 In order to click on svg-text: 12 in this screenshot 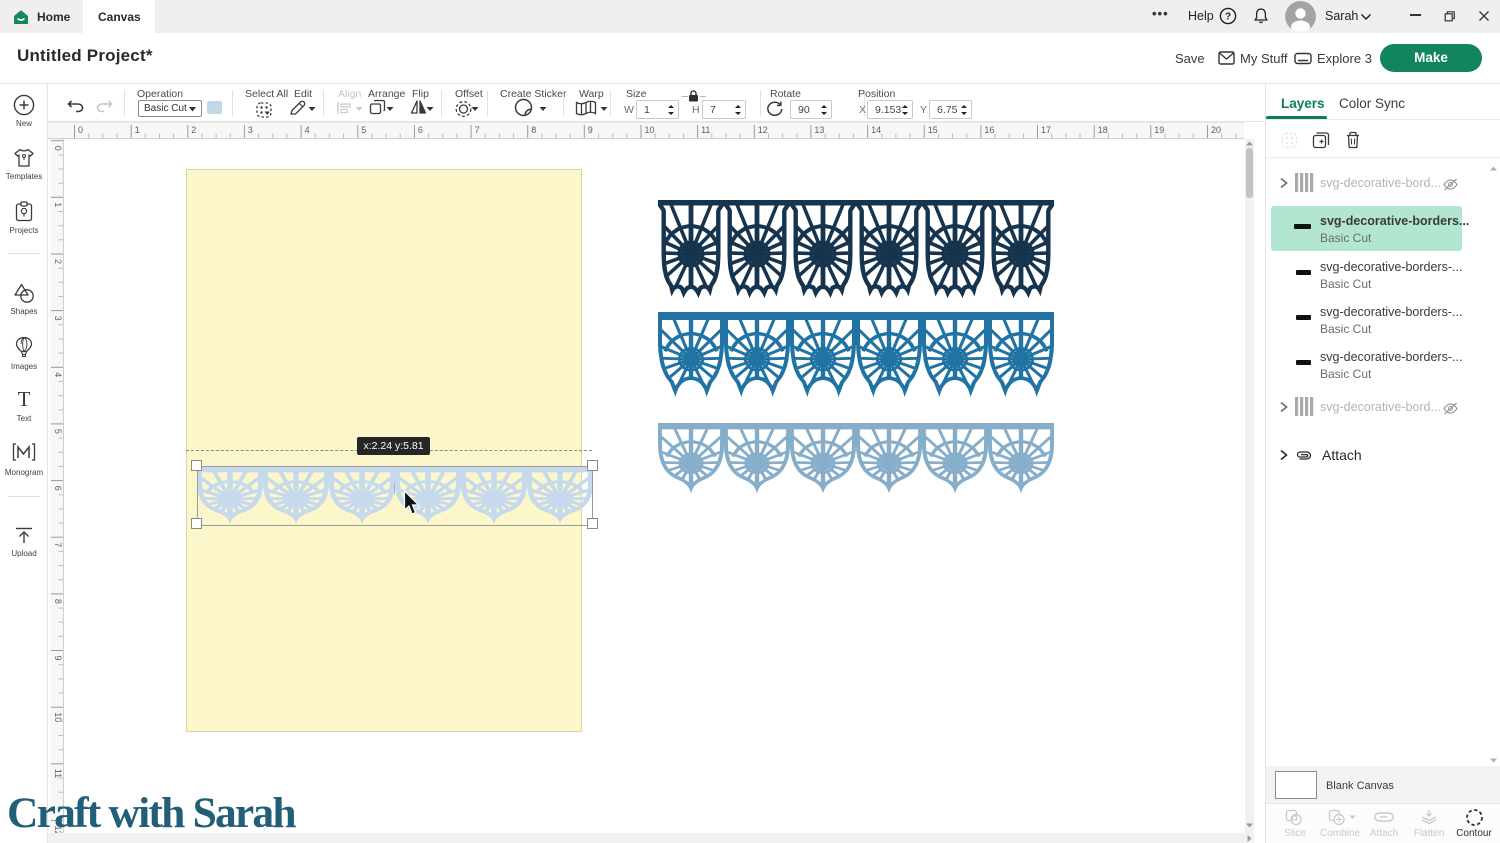, I will do `click(763, 130)`.